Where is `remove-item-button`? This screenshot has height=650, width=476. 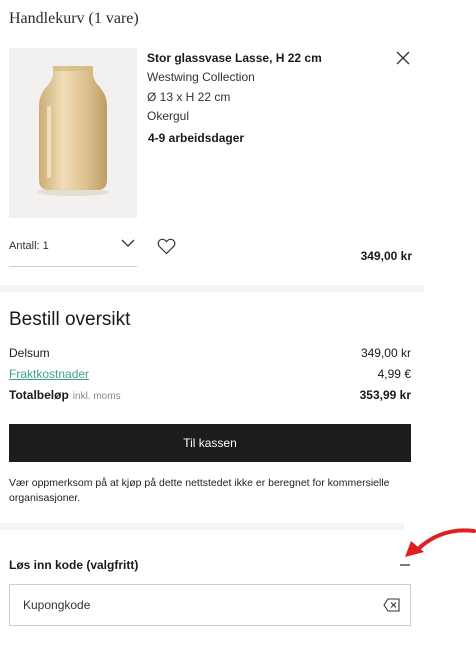 remove-item-button is located at coordinates (403, 58).